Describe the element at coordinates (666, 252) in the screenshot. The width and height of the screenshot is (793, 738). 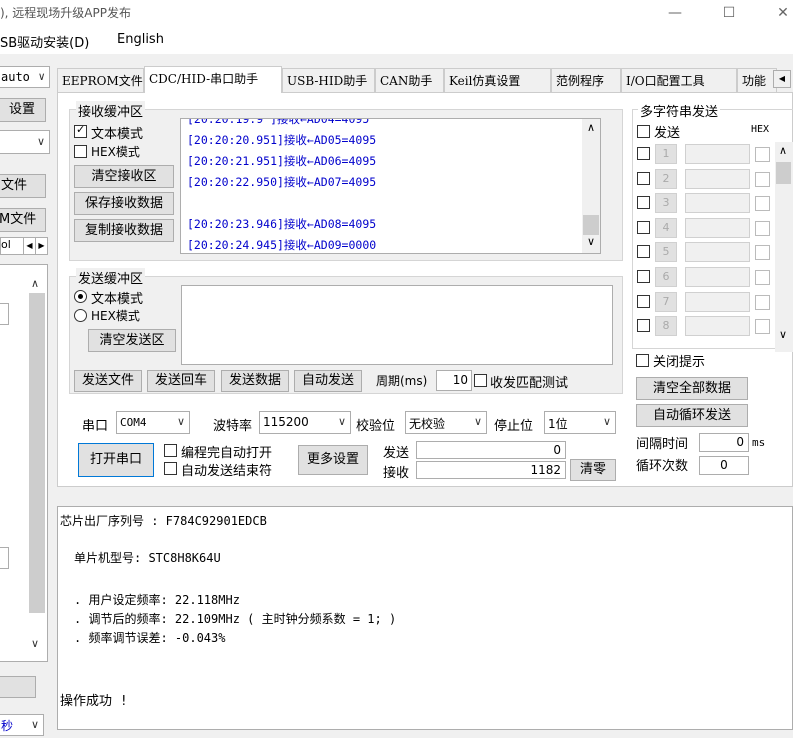
I see `multi-row-send-button: 5` at that location.